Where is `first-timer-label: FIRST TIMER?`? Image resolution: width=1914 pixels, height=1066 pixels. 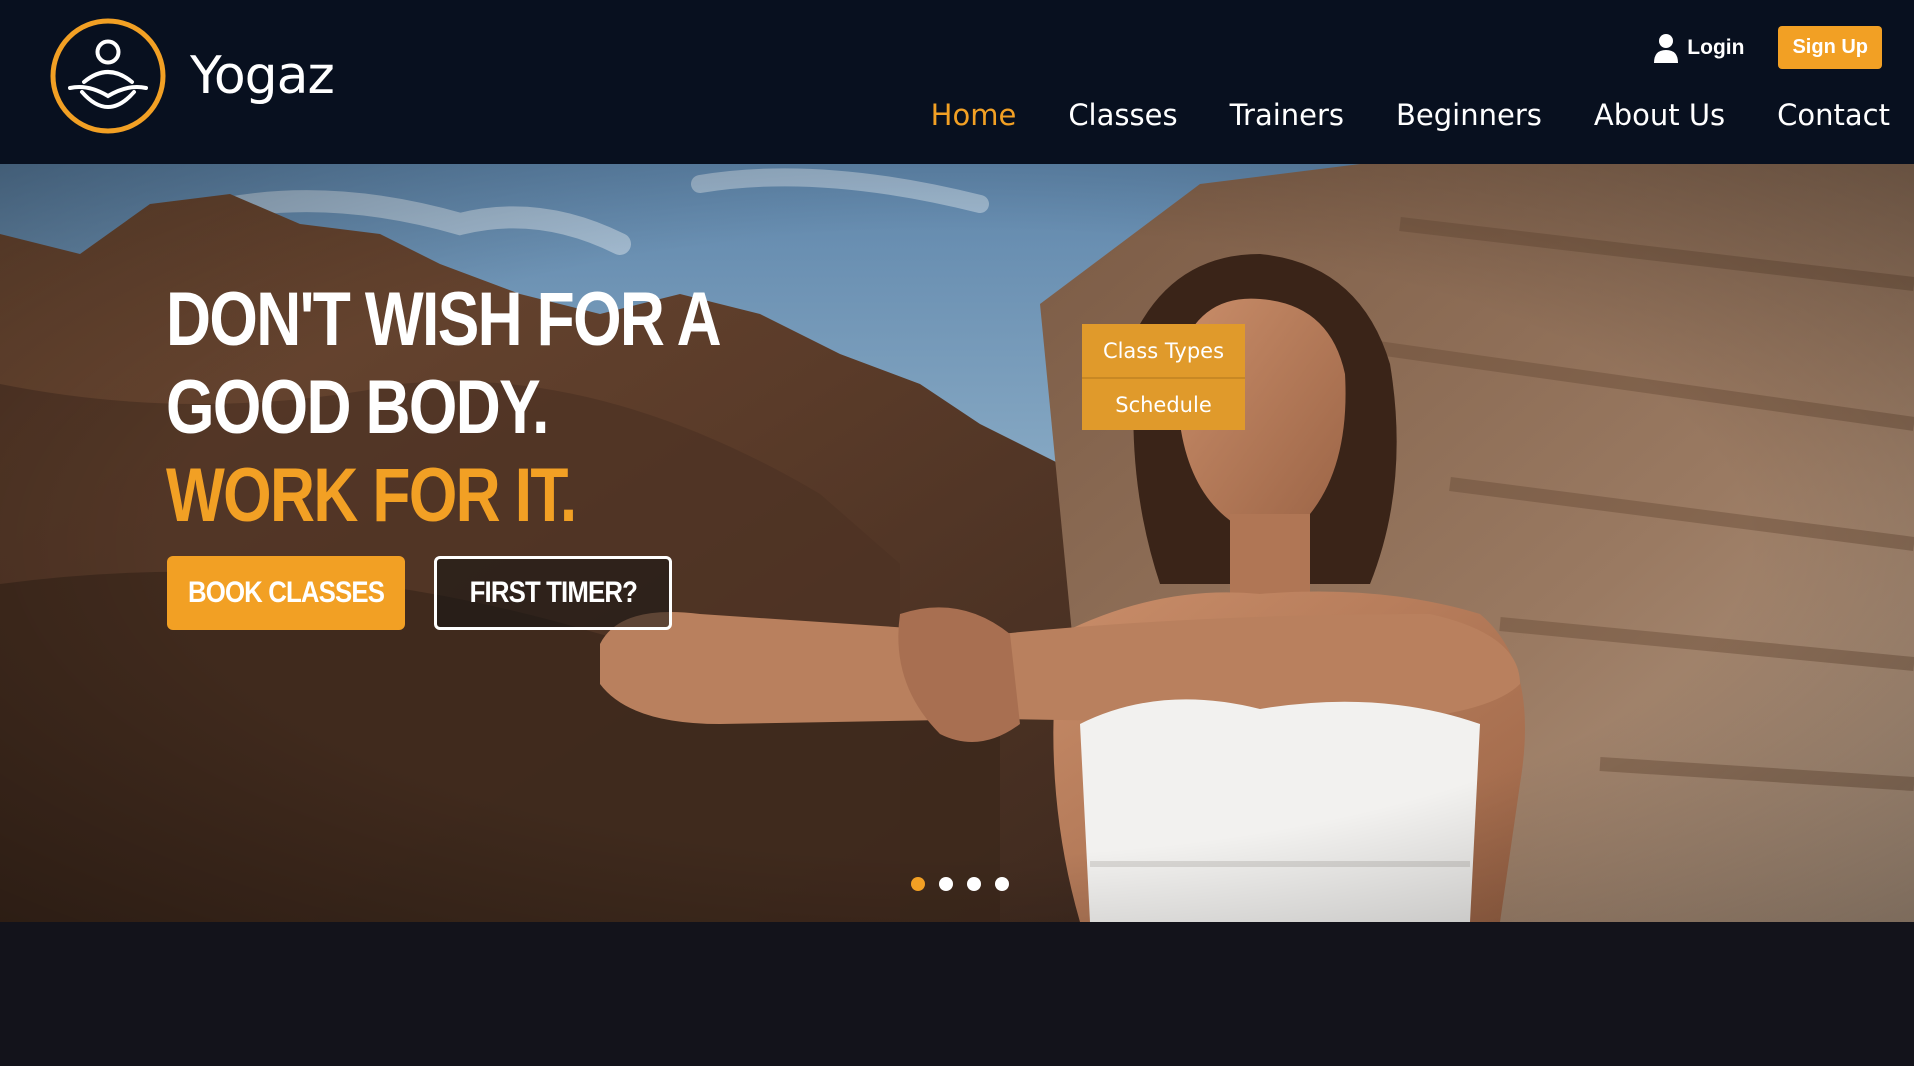
first-timer-label: FIRST TIMER? is located at coordinates (553, 592).